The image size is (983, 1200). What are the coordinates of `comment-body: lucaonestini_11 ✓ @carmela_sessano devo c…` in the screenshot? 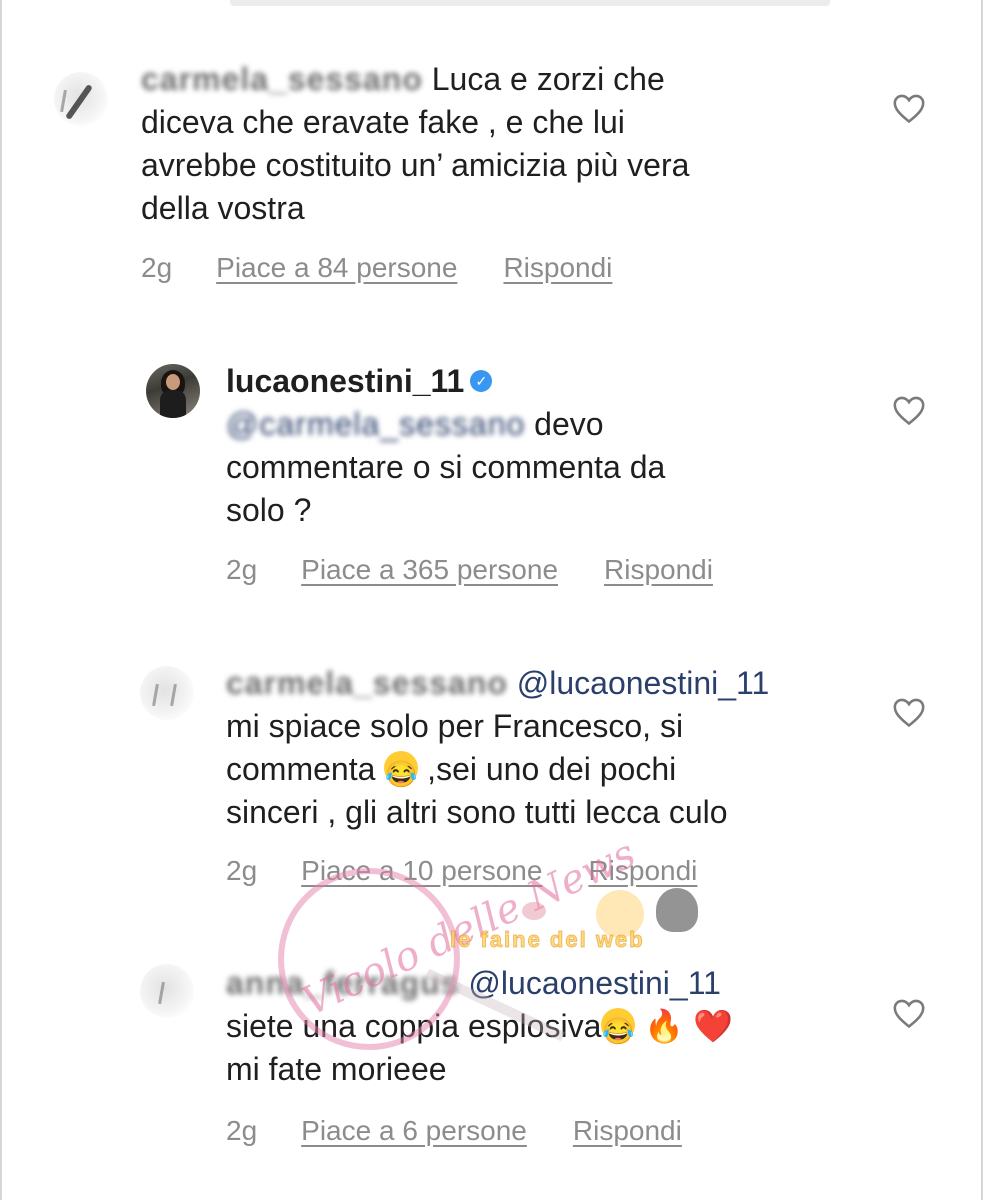 It's located at (446, 445).